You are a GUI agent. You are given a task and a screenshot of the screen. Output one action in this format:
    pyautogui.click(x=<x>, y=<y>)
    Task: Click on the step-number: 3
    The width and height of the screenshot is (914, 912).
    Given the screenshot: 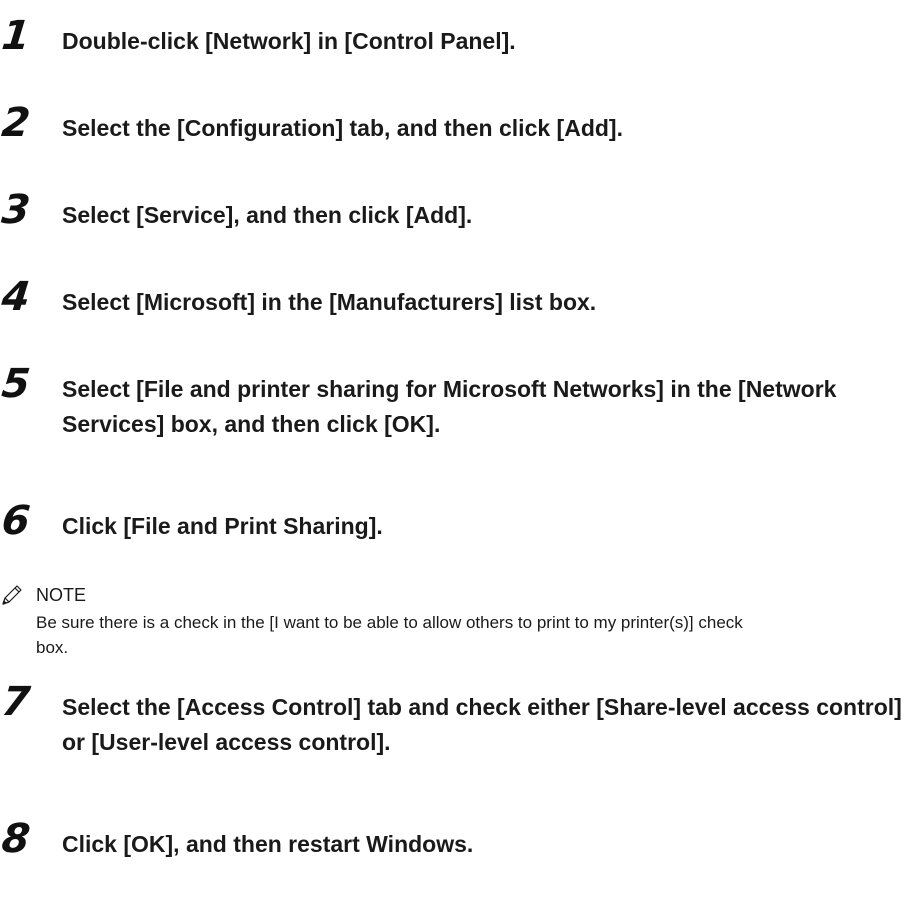 What is the action you would take?
    pyautogui.click(x=16, y=210)
    